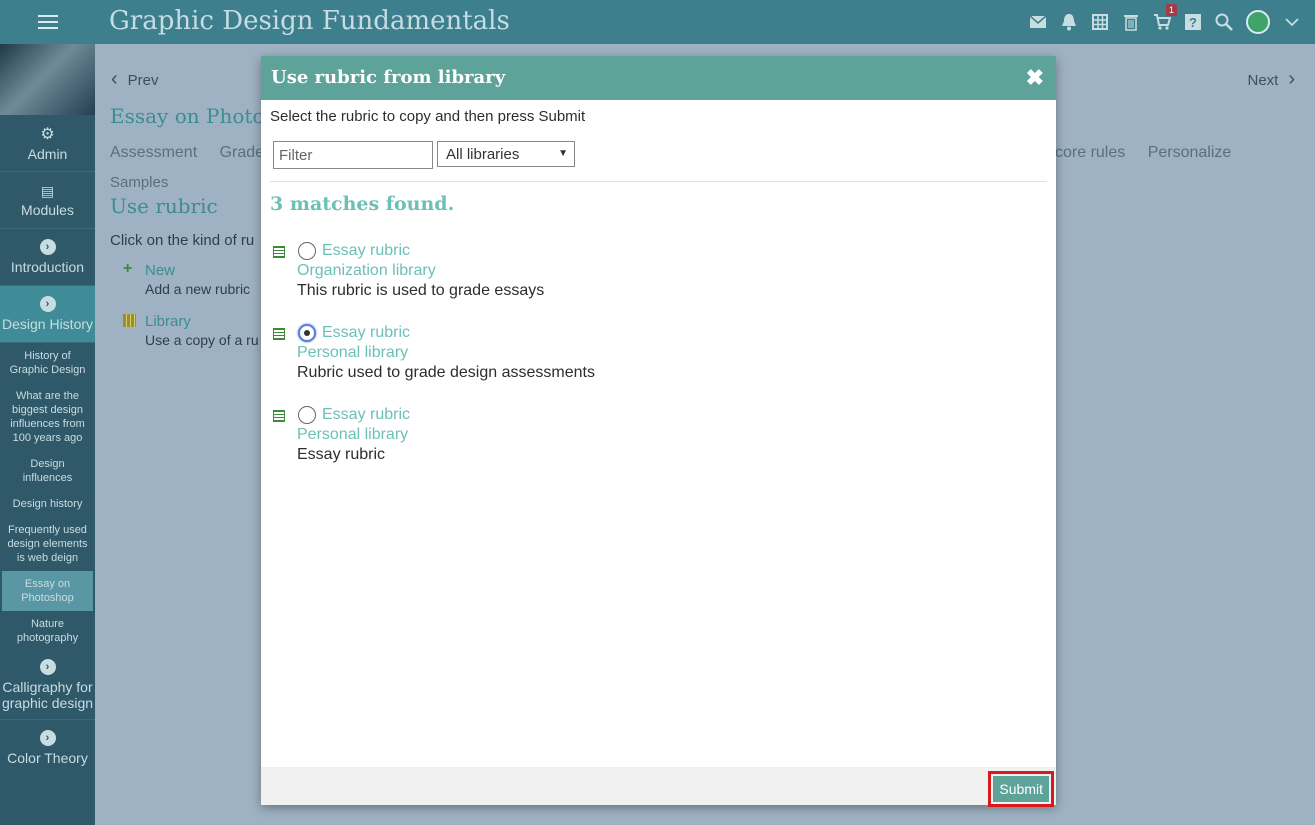 The width and height of the screenshot is (1315, 825). What do you see at coordinates (1190, 152) in the screenshot?
I see `tab-personalize: Personalize` at bounding box center [1190, 152].